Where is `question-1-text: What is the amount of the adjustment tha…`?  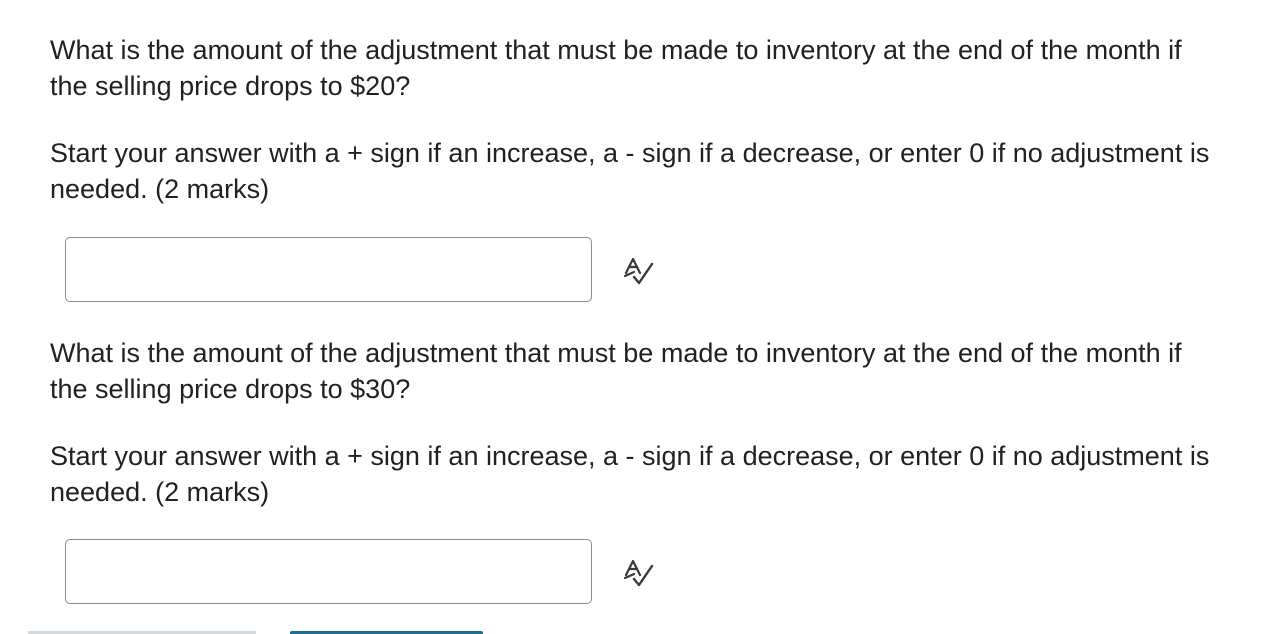
question-1-text: What is the amount of the adjustment tha… is located at coordinates (616, 68).